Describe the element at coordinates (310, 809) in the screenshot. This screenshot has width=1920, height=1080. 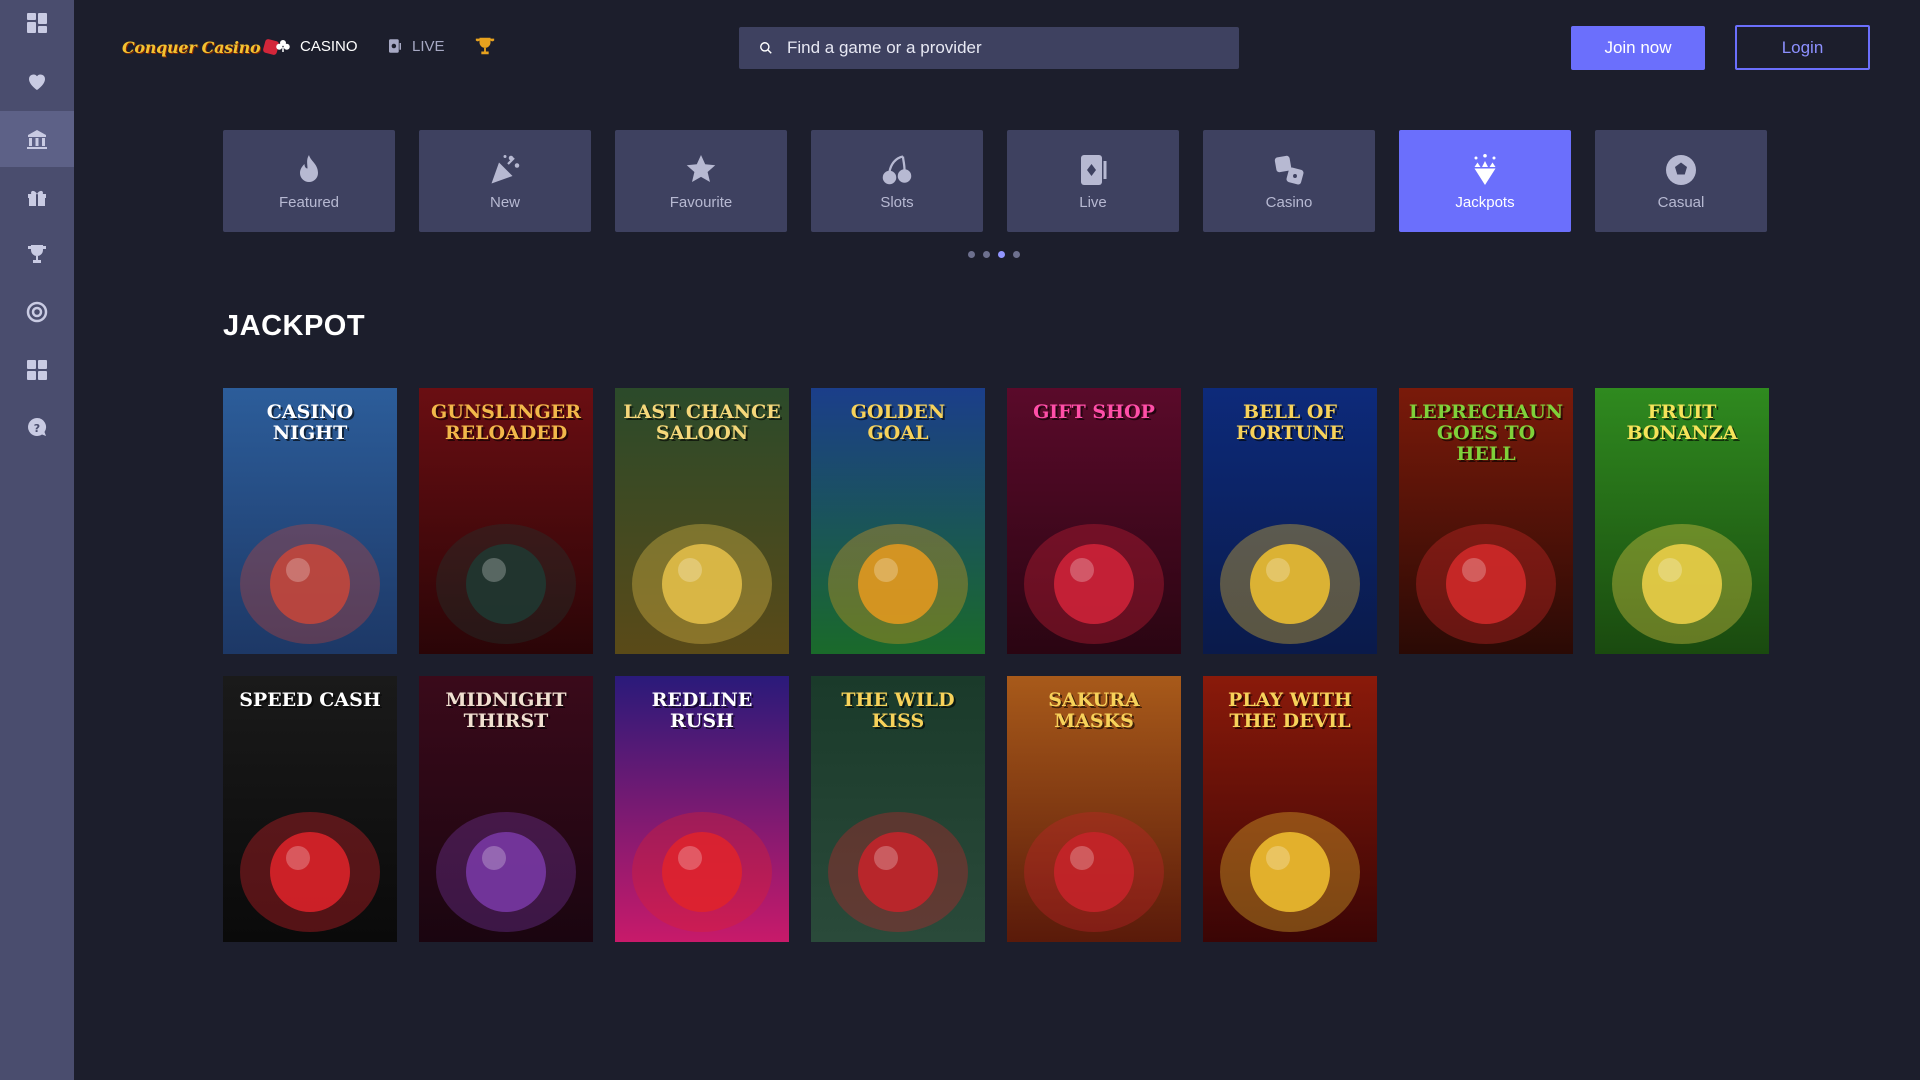
I see `game-tile: Speed Cash` at that location.